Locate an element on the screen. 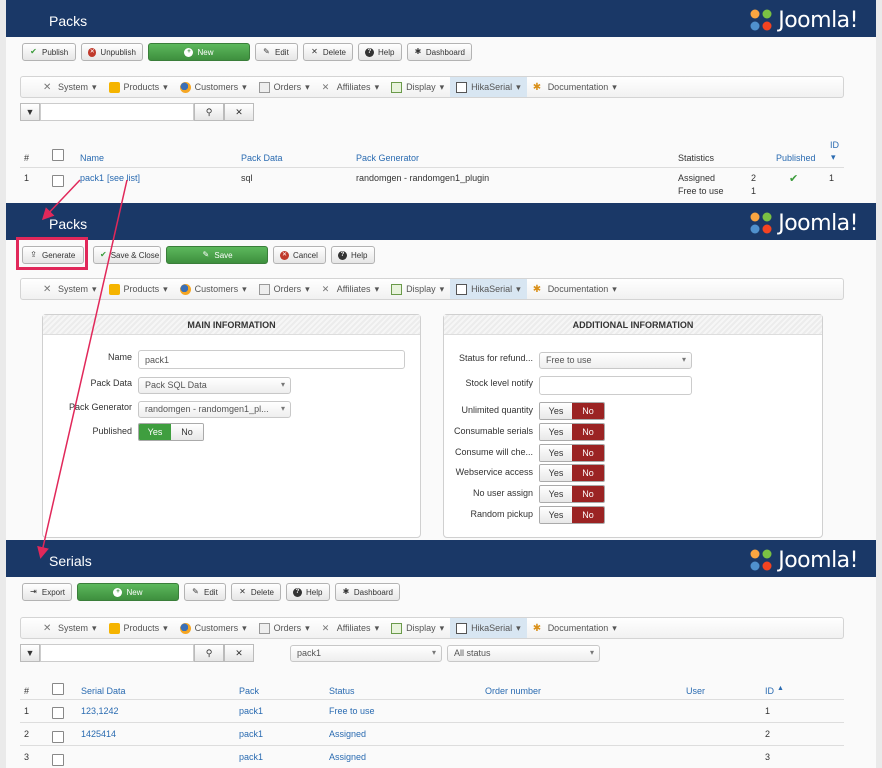 This screenshot has width=882, height=768. cancel-button: ✕ Cancel is located at coordinates (299, 255).